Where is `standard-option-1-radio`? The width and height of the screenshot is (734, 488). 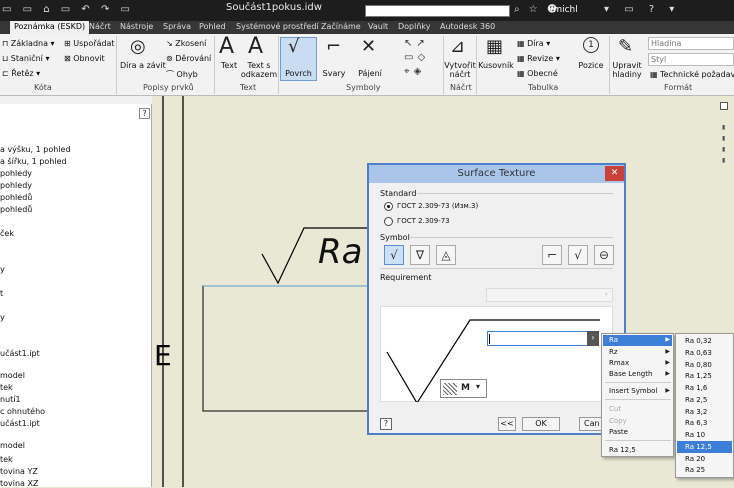
standard-option-1-radio is located at coordinates (388, 206).